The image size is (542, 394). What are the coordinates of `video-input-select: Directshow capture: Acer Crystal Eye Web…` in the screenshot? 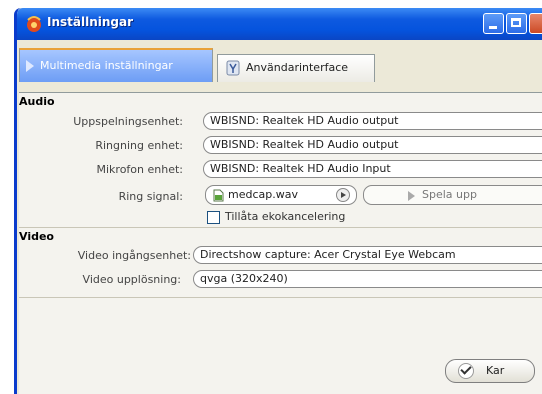 It's located at (367, 255).